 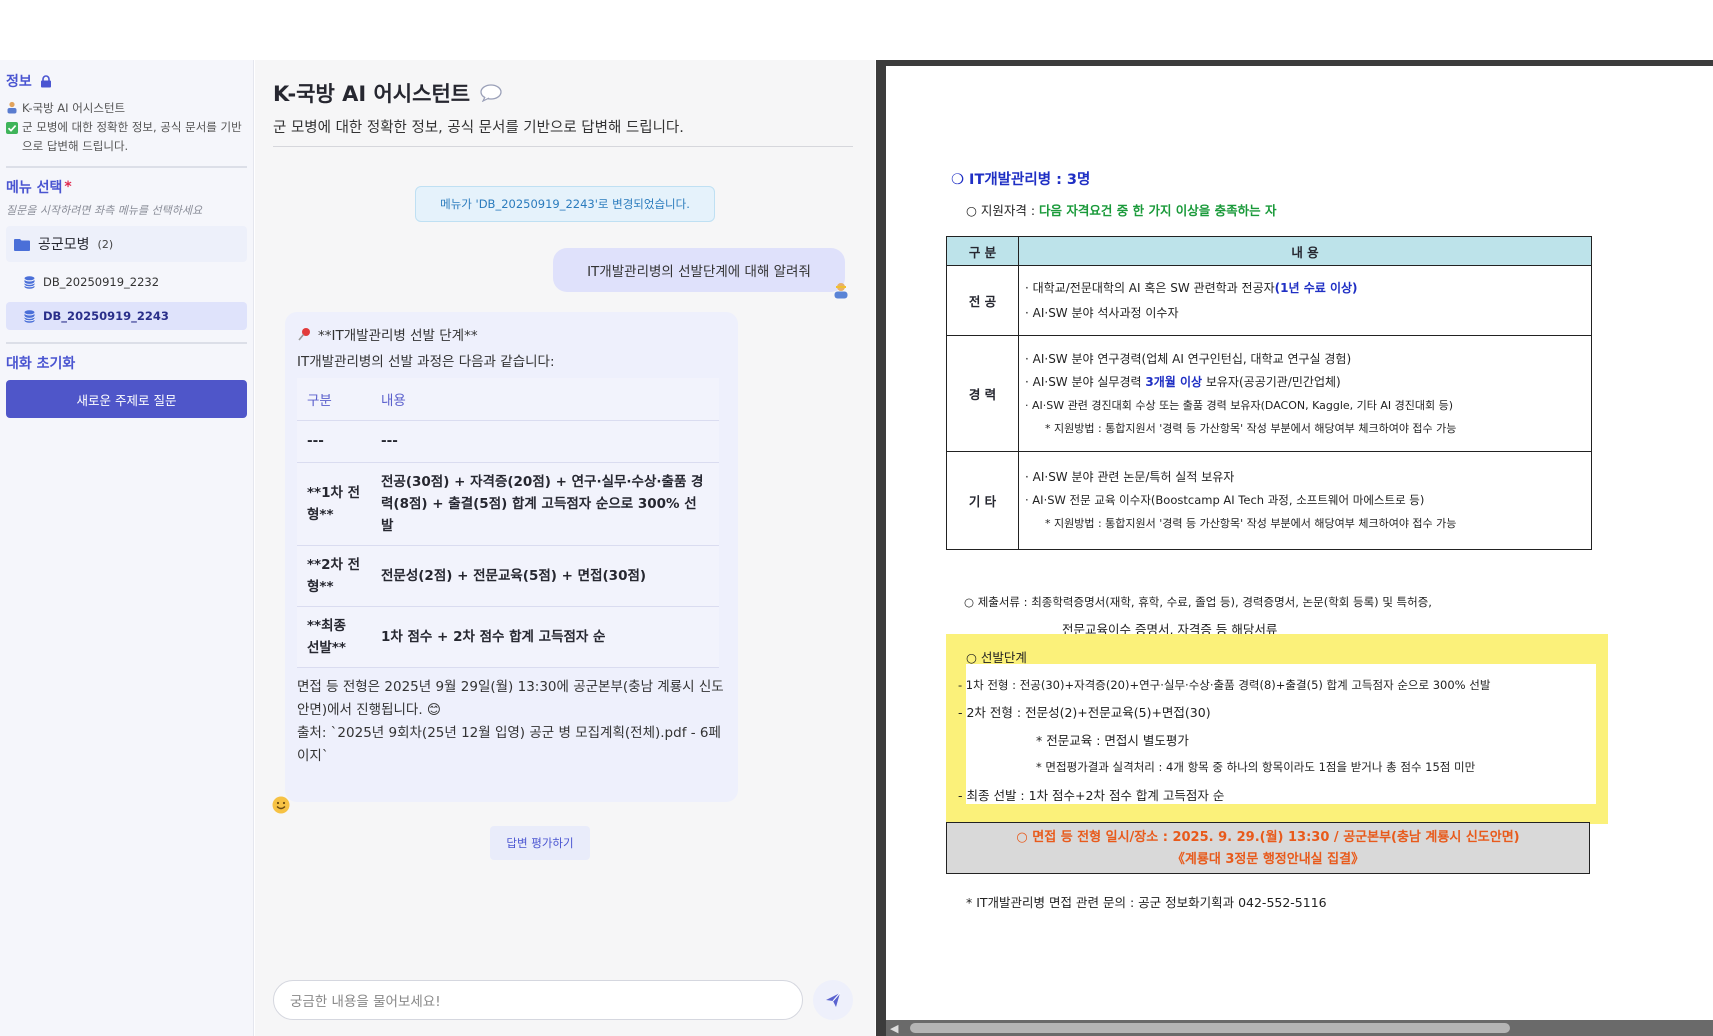 I want to click on info-line-2: 군 모병에 대한 정확한 정보, 공식 문서를 기반으로 답변해 드립니다., so click(x=126, y=137).